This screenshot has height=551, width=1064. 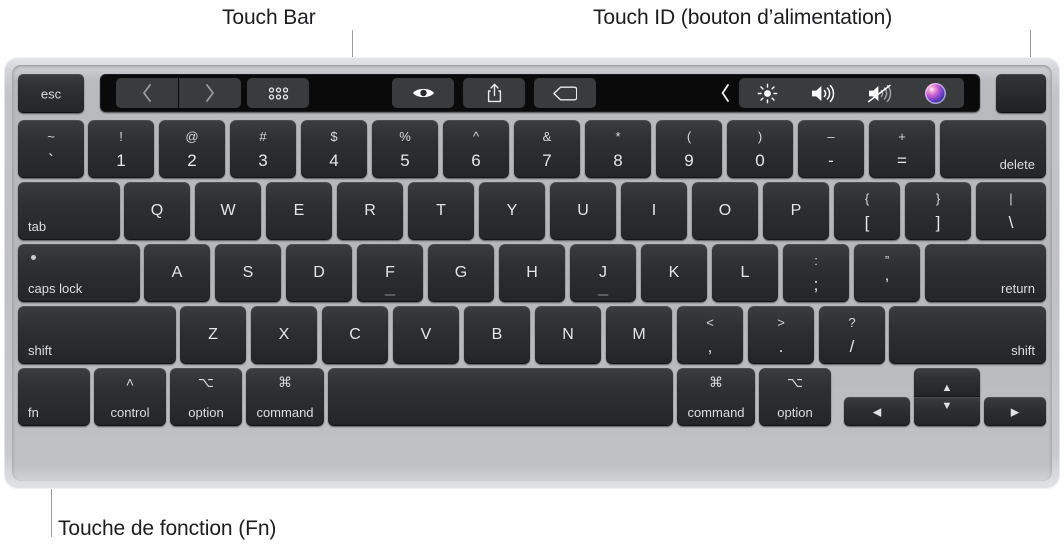 I want to click on key-shift-left: shift, so click(x=97, y=335).